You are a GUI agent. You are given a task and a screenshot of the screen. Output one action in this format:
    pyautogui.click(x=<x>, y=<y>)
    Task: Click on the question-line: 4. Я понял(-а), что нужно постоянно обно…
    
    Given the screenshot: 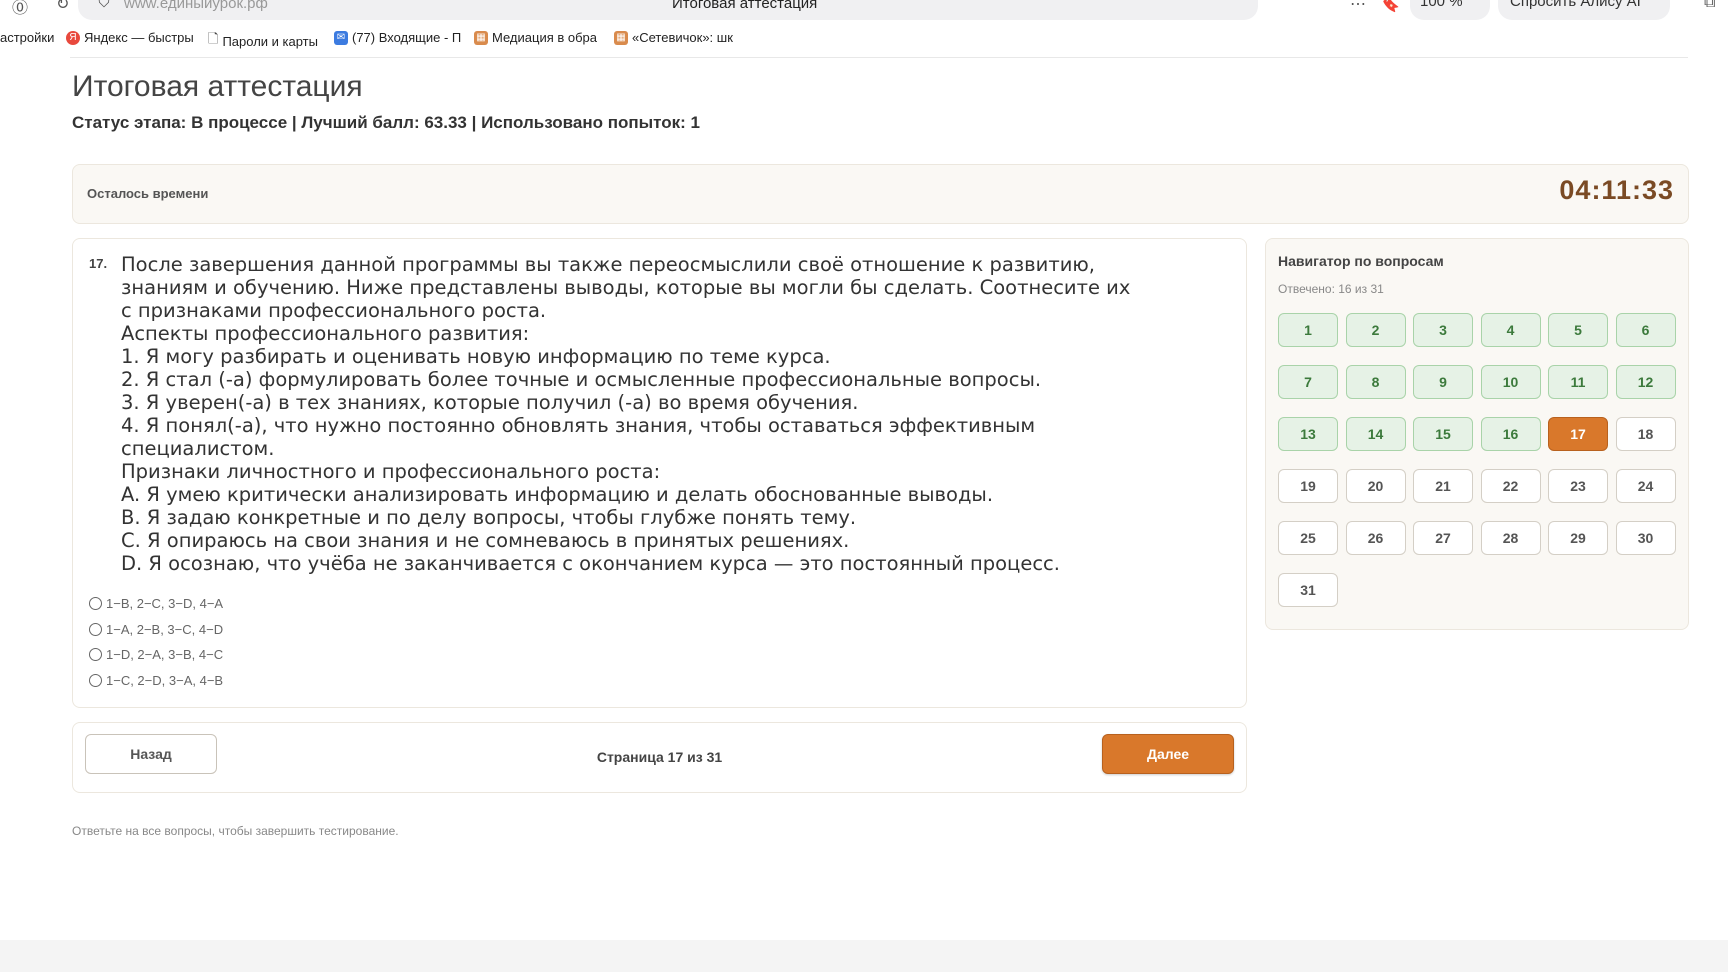 What is the action you would take?
    pyautogui.click(x=578, y=425)
    